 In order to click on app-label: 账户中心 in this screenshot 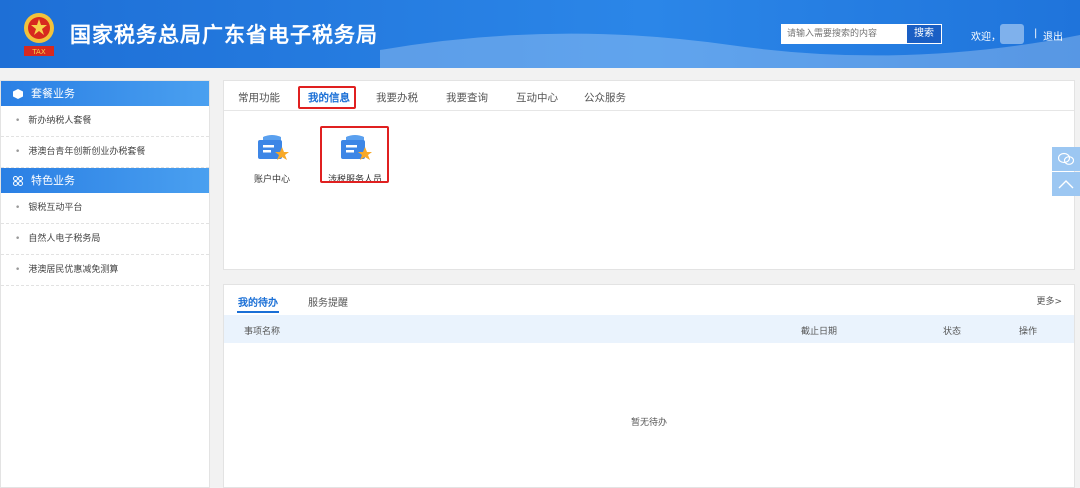, I will do `click(271, 180)`.